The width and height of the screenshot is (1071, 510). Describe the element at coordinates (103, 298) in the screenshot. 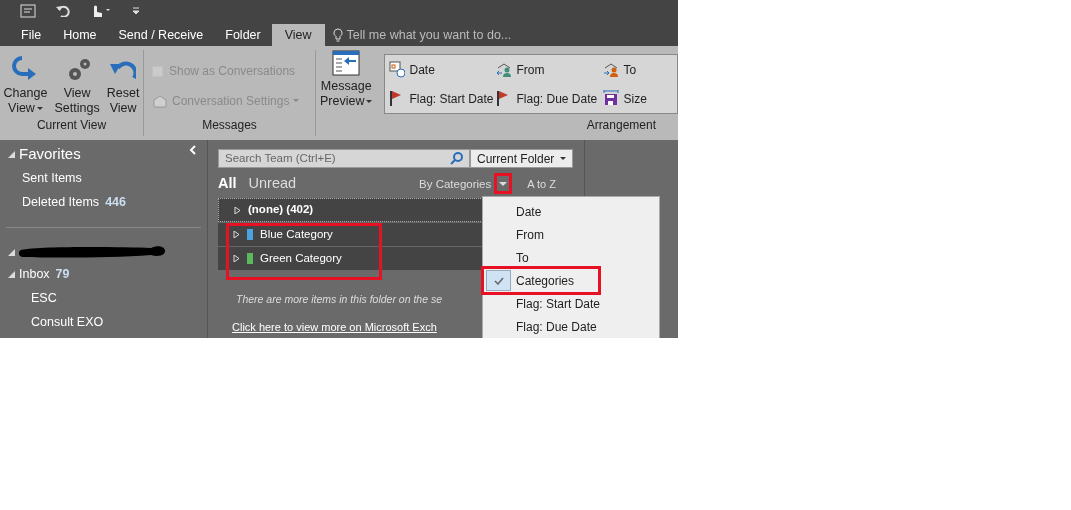

I see `folder-item: ESC` at that location.